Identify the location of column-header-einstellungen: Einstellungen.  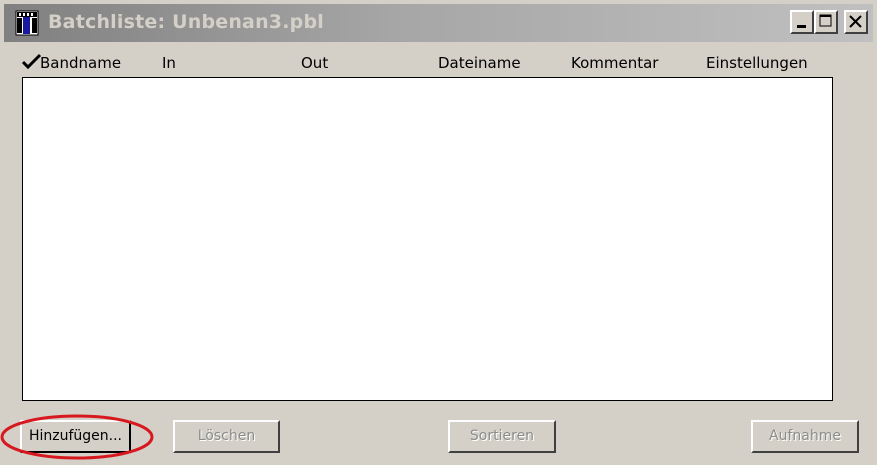
(757, 63).